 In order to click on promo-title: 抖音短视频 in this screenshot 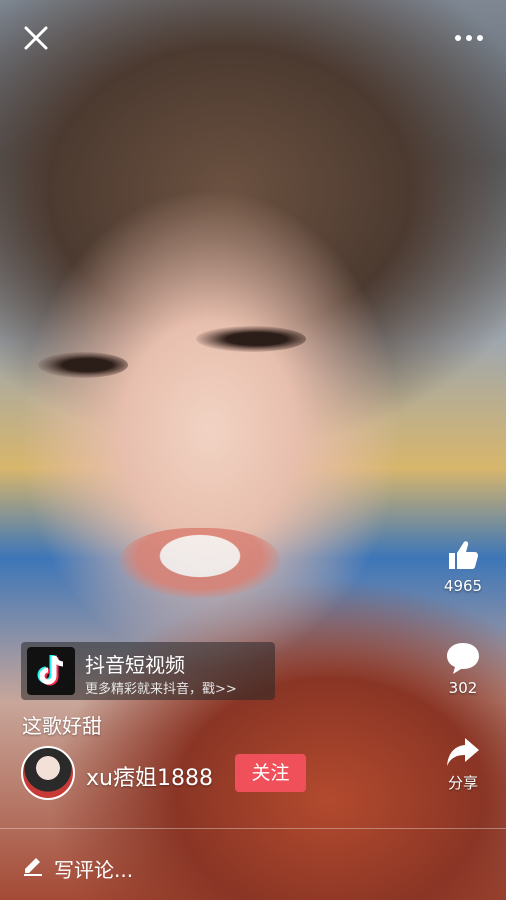, I will do `click(135, 665)`.